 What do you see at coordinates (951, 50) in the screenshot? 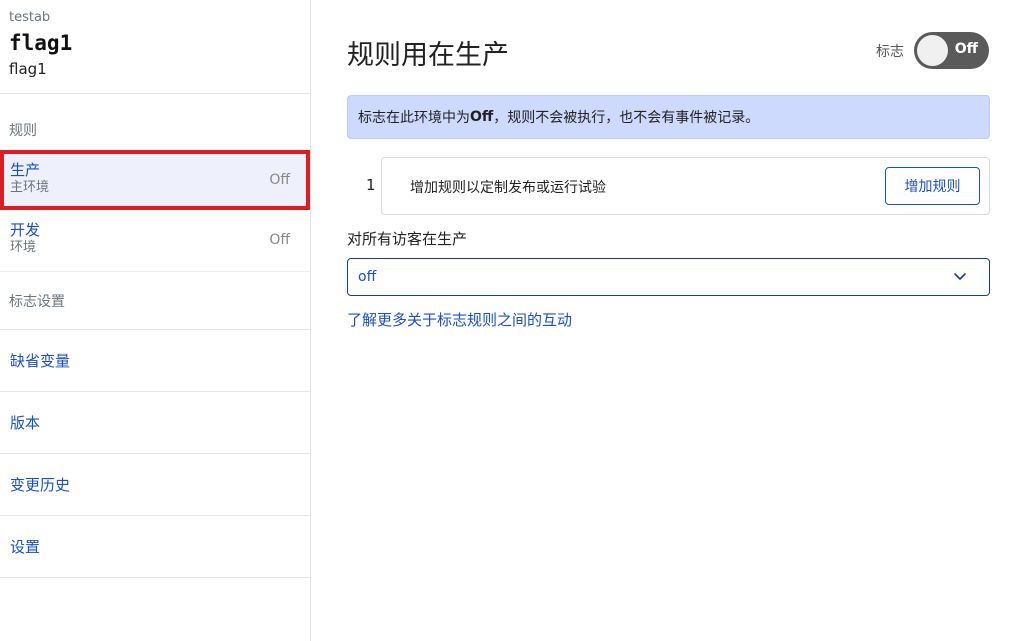
I see `flag-on-off-toggle: Off` at bounding box center [951, 50].